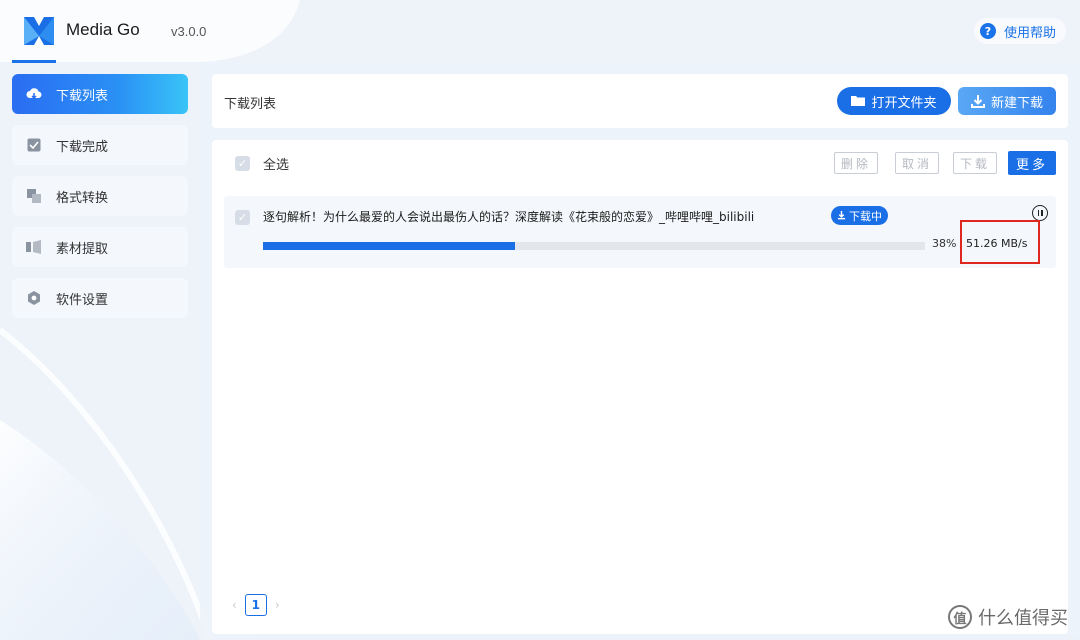 This screenshot has height=640, width=1080. I want to click on cloud-download-icon, so click(34, 94).